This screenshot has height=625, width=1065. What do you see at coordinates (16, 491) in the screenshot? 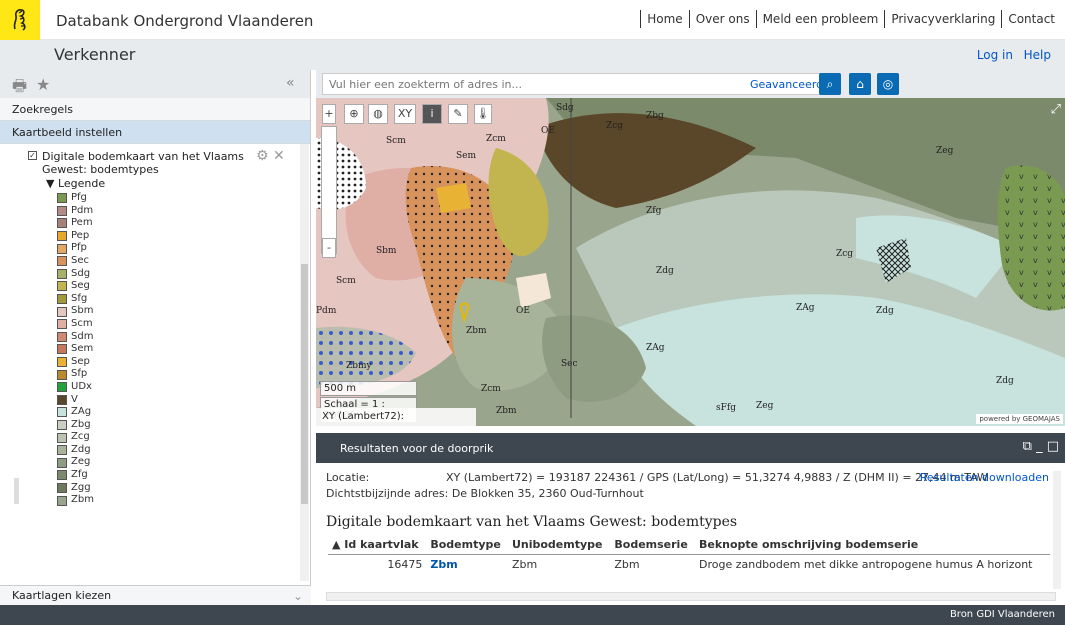
I see `panel-resize-handle` at bounding box center [16, 491].